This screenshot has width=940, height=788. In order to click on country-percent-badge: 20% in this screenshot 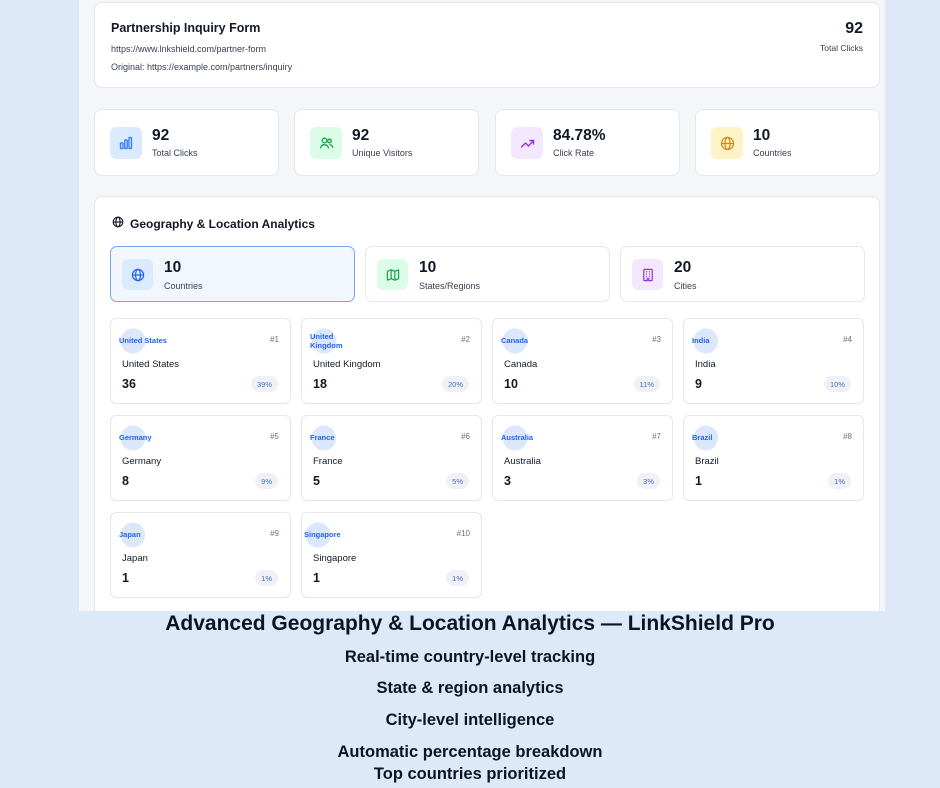, I will do `click(455, 384)`.